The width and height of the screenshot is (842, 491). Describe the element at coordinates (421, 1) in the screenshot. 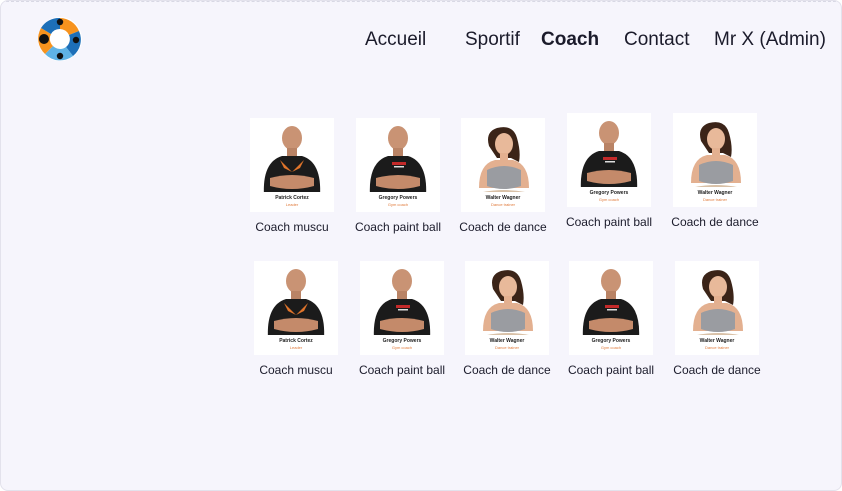

I see `top-border` at that location.